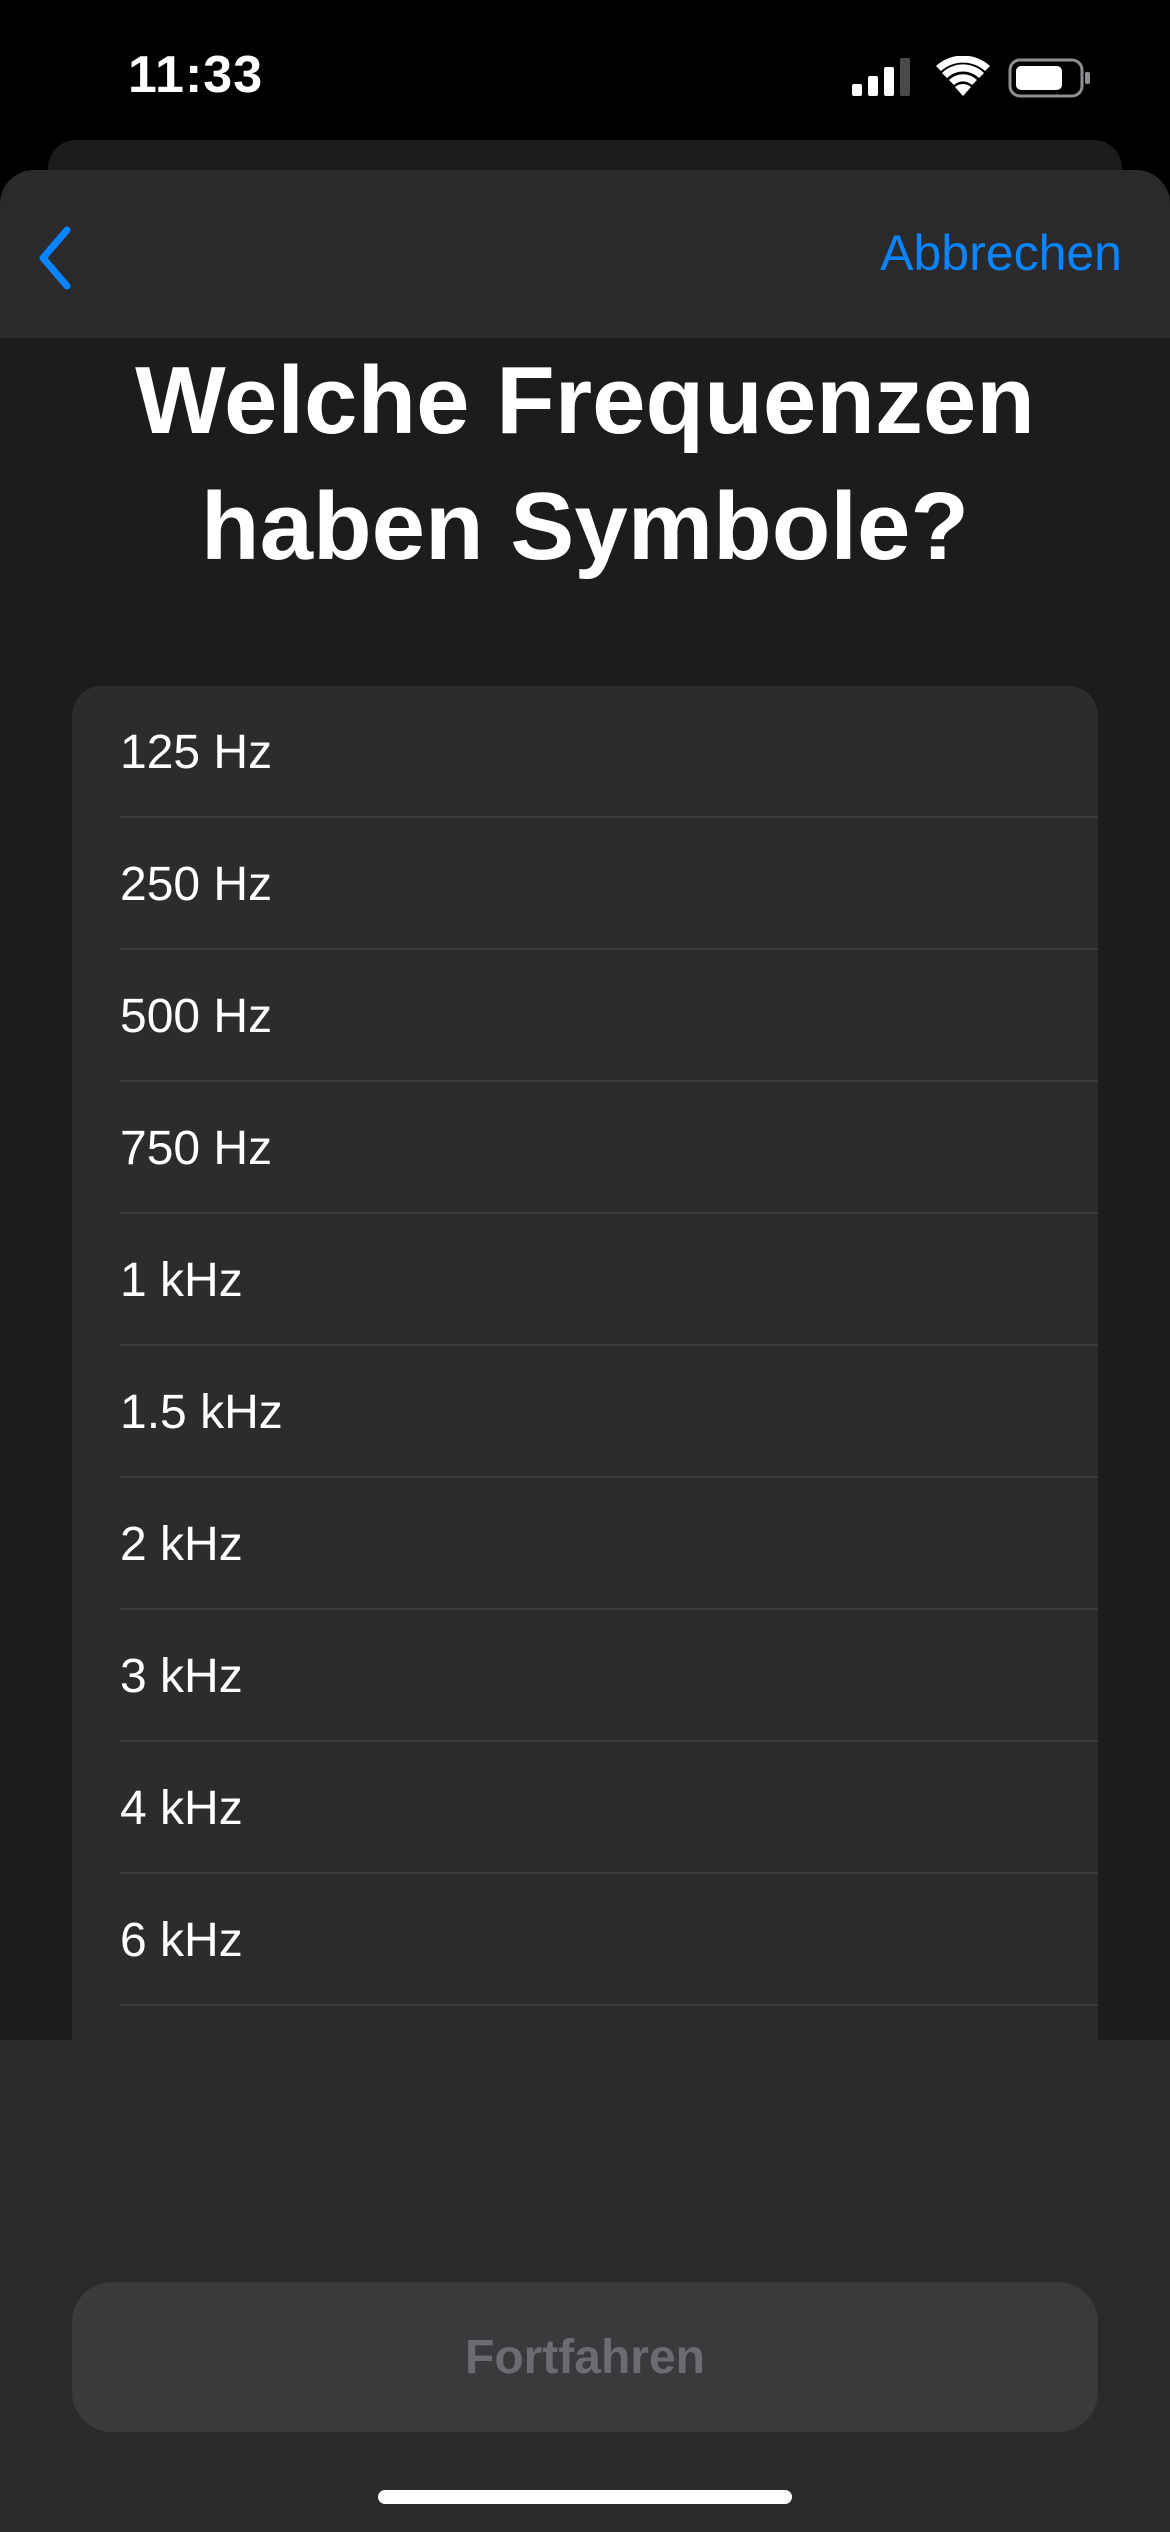  I want to click on status-time: 11:33, so click(196, 75).